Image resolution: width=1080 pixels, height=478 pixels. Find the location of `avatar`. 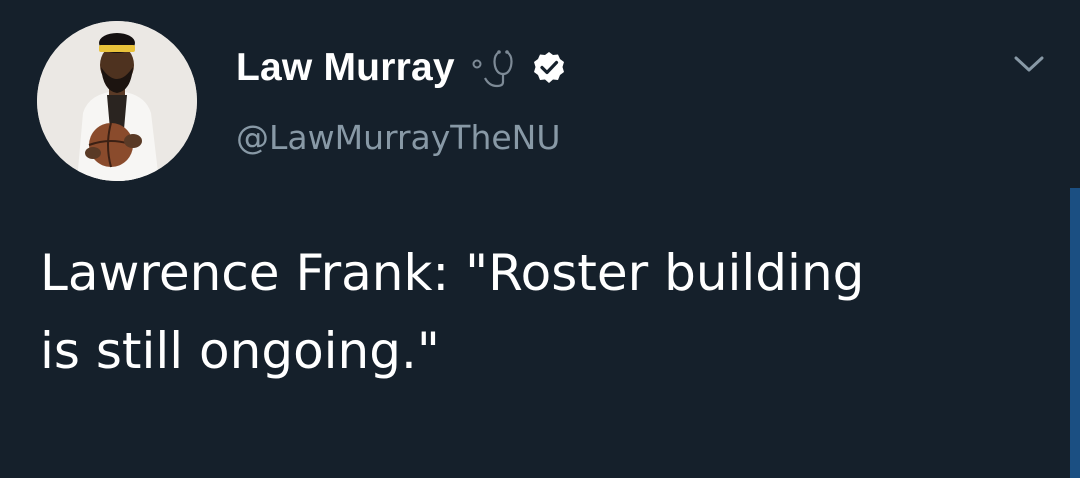

avatar is located at coordinates (117, 101).